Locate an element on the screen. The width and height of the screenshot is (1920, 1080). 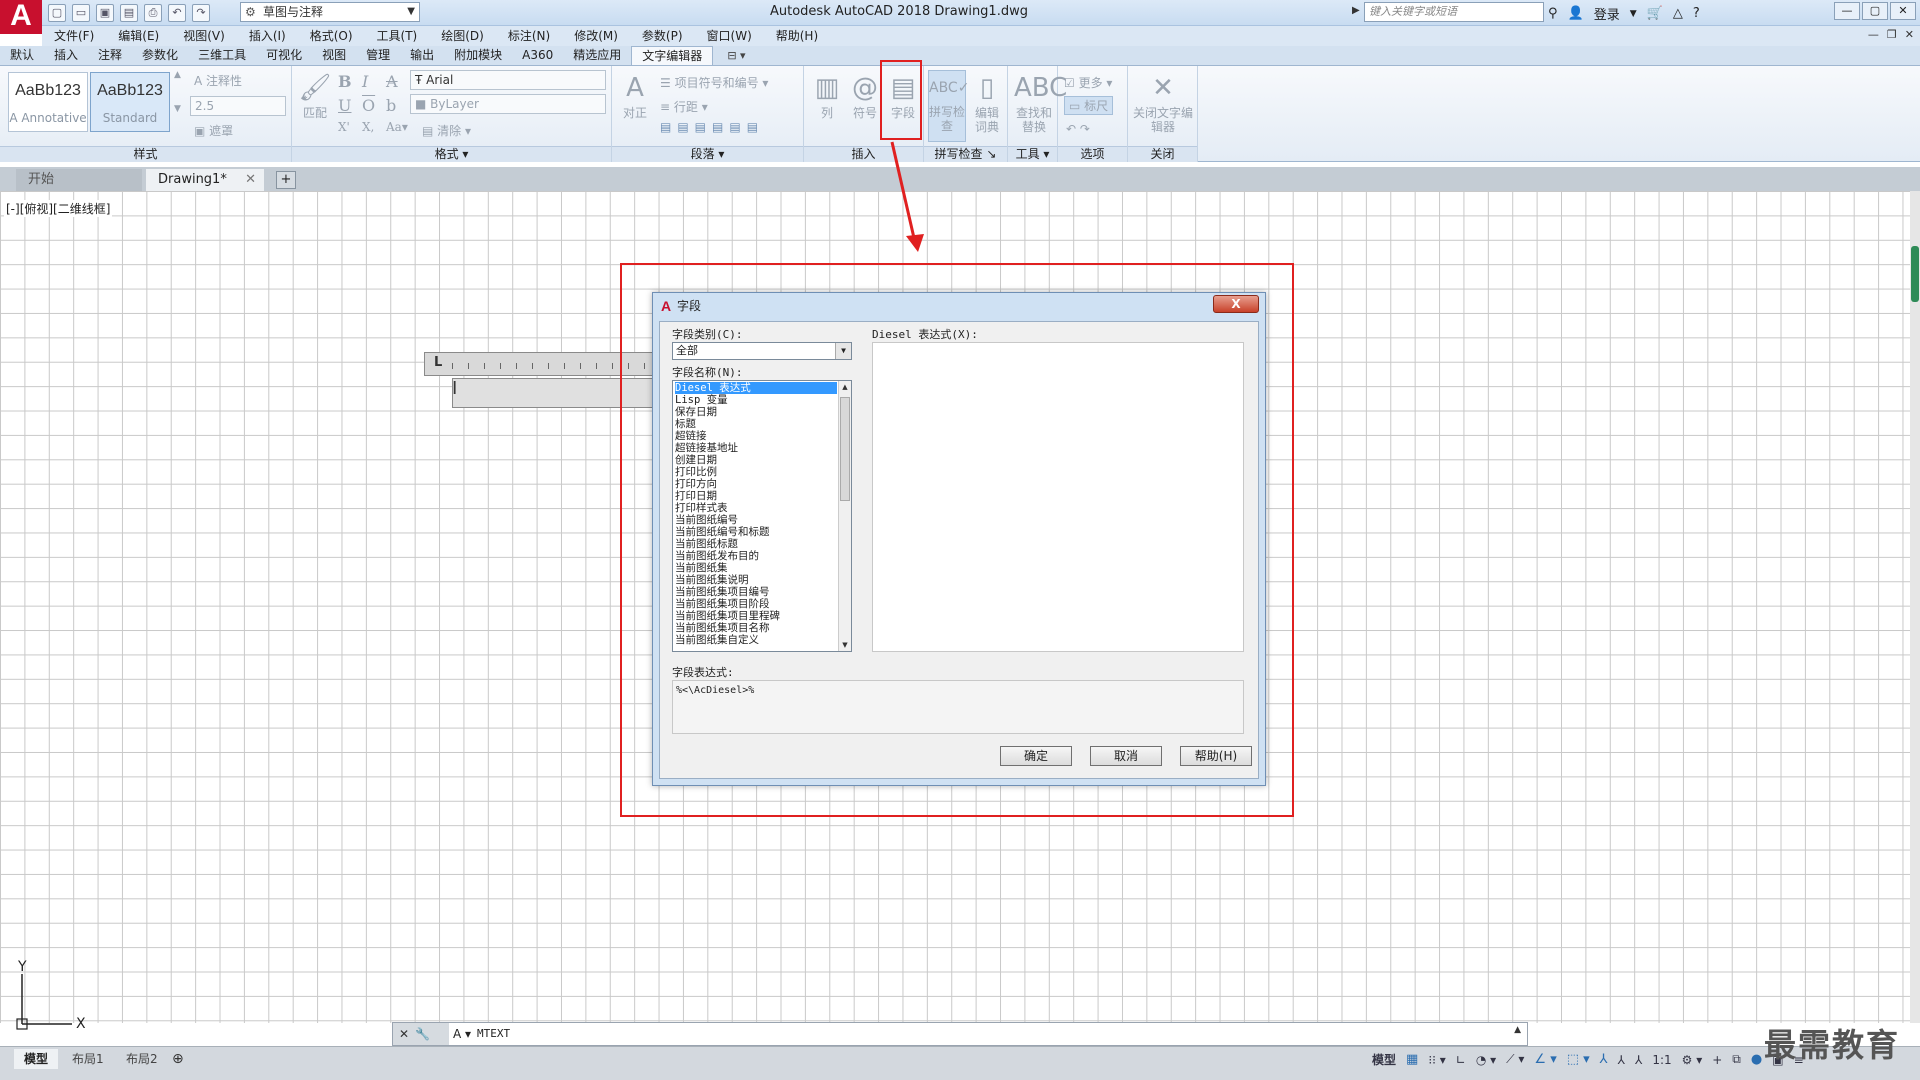
panel-title-tools: 工具 ▾ is located at coordinates (1032, 154).